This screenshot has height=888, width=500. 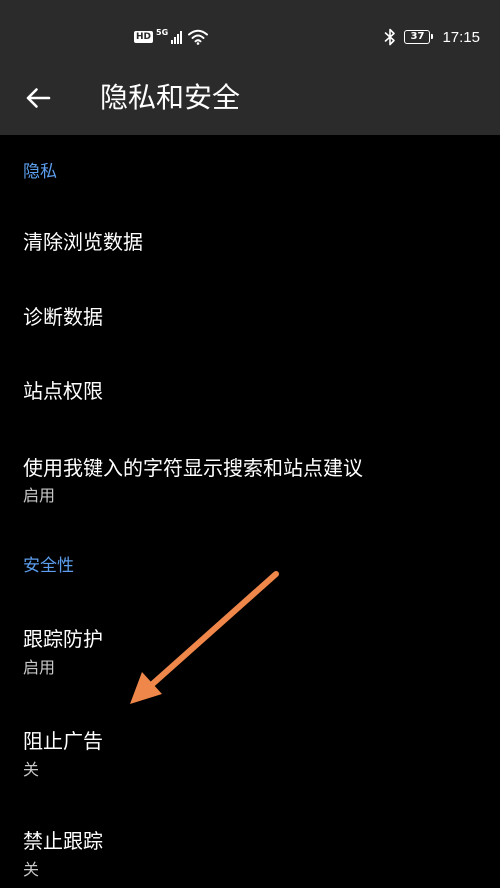 I want to click on arrow-left-icon, so click(x=38, y=98).